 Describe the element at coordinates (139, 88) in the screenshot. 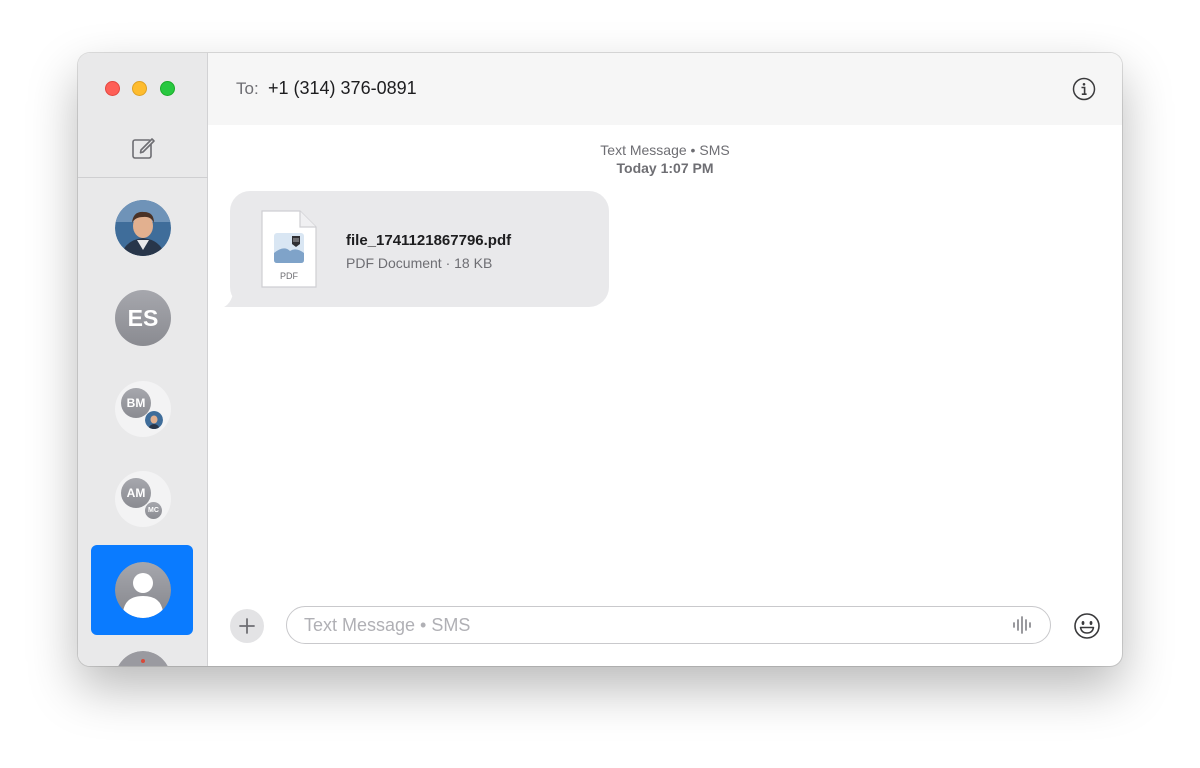

I see `minimize-window-button` at that location.